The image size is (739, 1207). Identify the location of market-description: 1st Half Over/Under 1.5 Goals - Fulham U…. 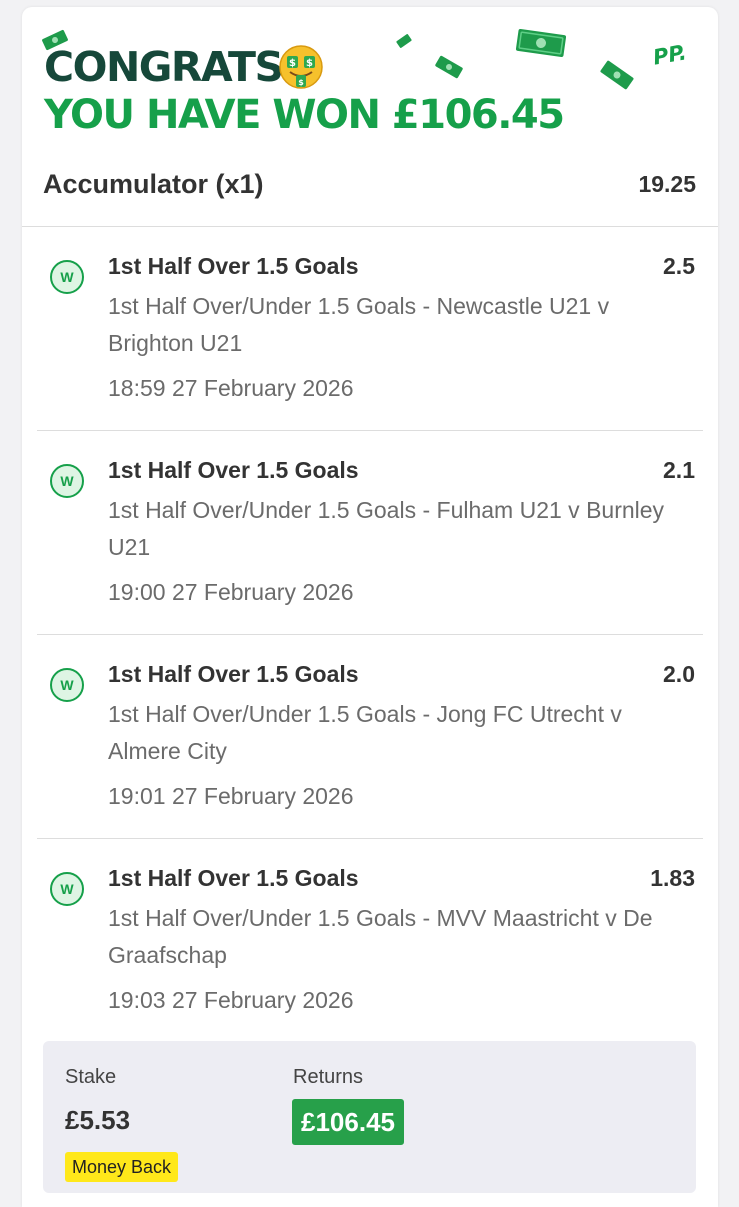
(386, 528).